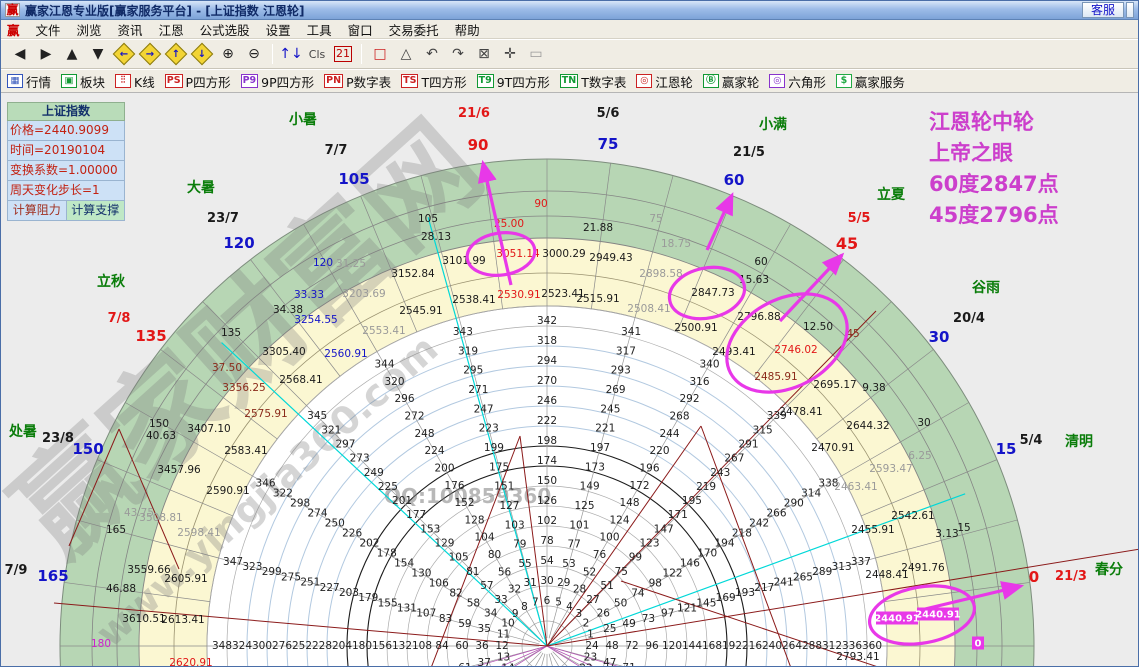  Describe the element at coordinates (208, 82) in the screenshot. I see `p-square-button-label: P四方形` at that location.